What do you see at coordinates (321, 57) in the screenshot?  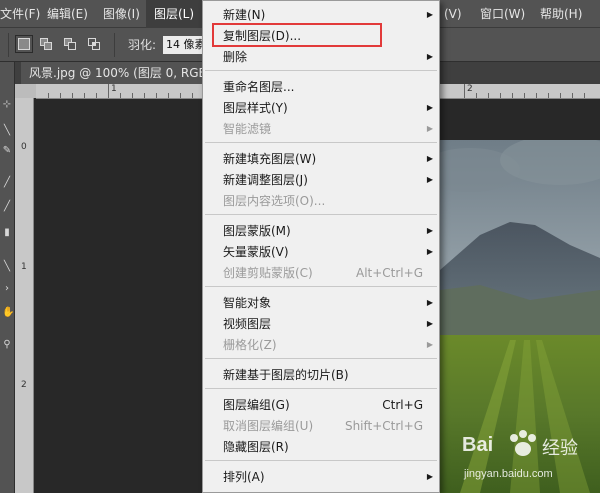 I see `menu-item-delete: 删除 ▶` at bounding box center [321, 57].